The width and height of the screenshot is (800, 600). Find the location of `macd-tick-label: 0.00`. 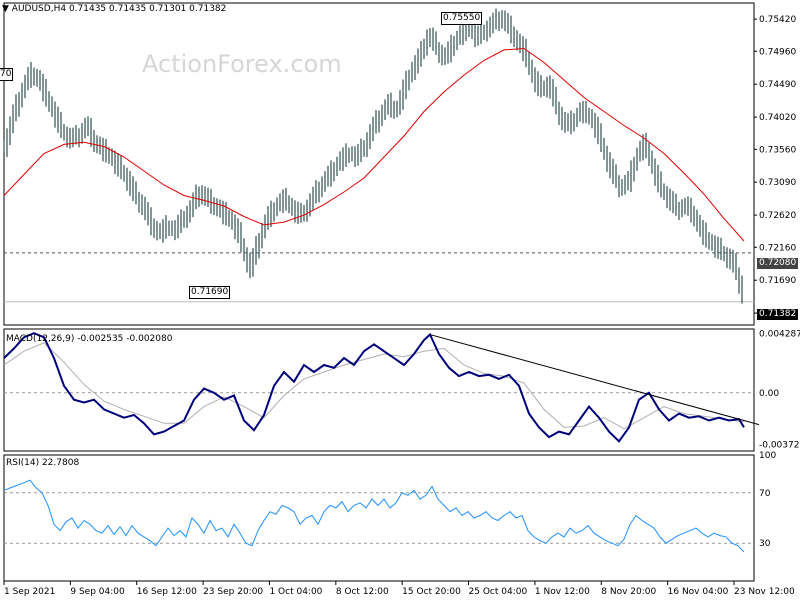

macd-tick-label: 0.00 is located at coordinates (769, 394).